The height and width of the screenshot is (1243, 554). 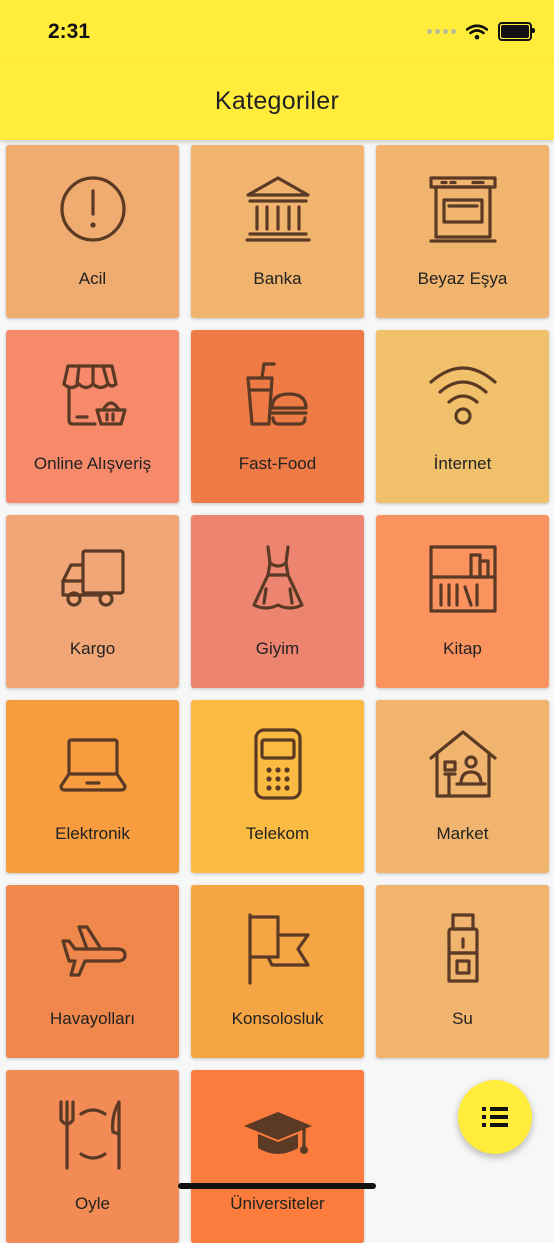 What do you see at coordinates (277, 1018) in the screenshot?
I see `category-label: Konsolosluk` at bounding box center [277, 1018].